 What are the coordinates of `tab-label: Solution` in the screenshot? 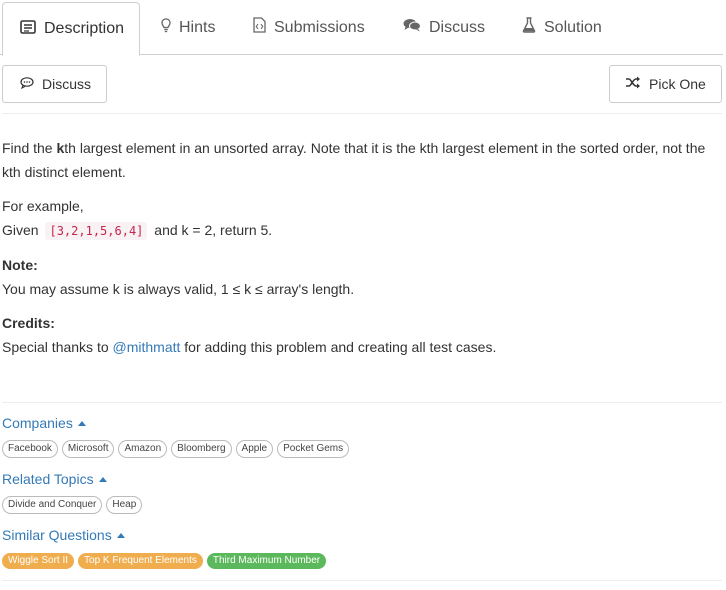 It's located at (573, 27).